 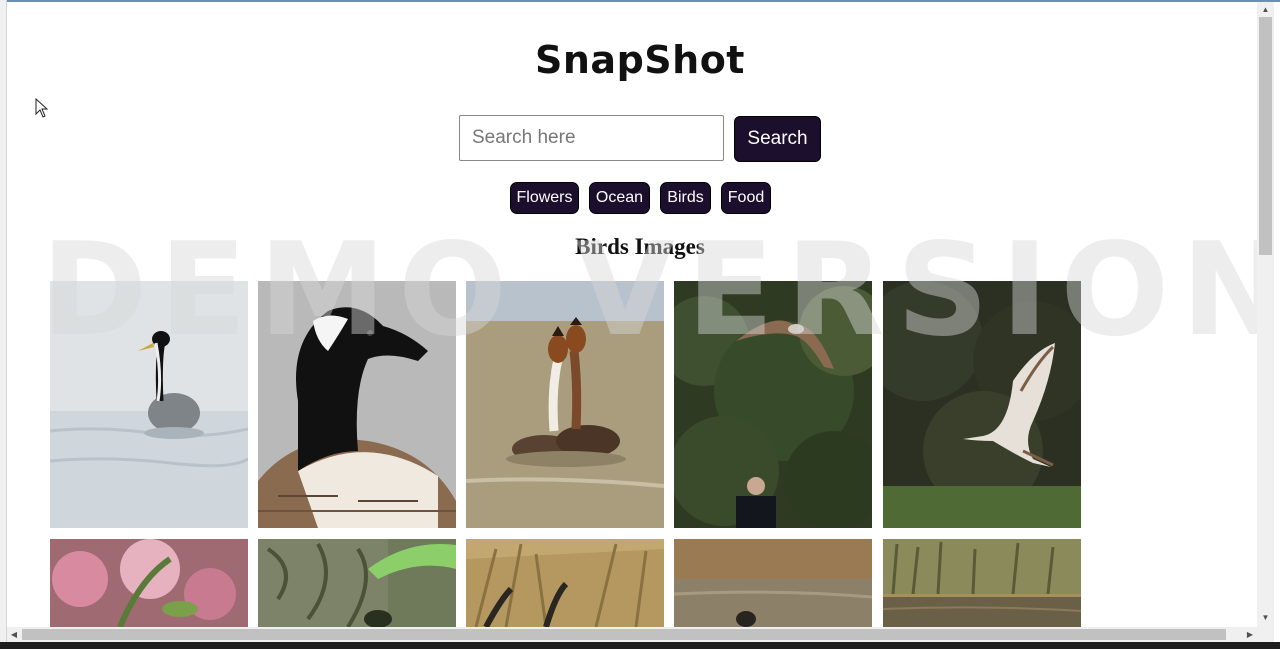 I want to click on image-bird-on-water, so click(x=773, y=583).